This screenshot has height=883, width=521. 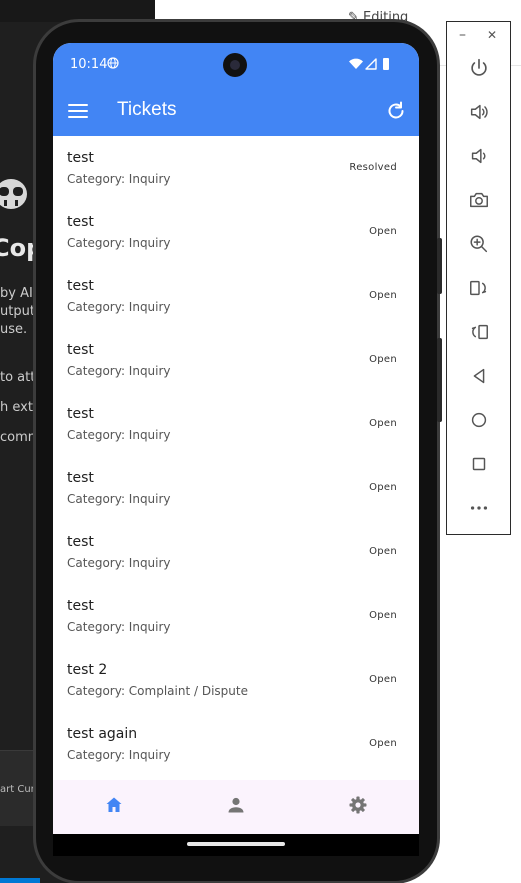 I want to click on signal-icon, so click(x=371, y=64).